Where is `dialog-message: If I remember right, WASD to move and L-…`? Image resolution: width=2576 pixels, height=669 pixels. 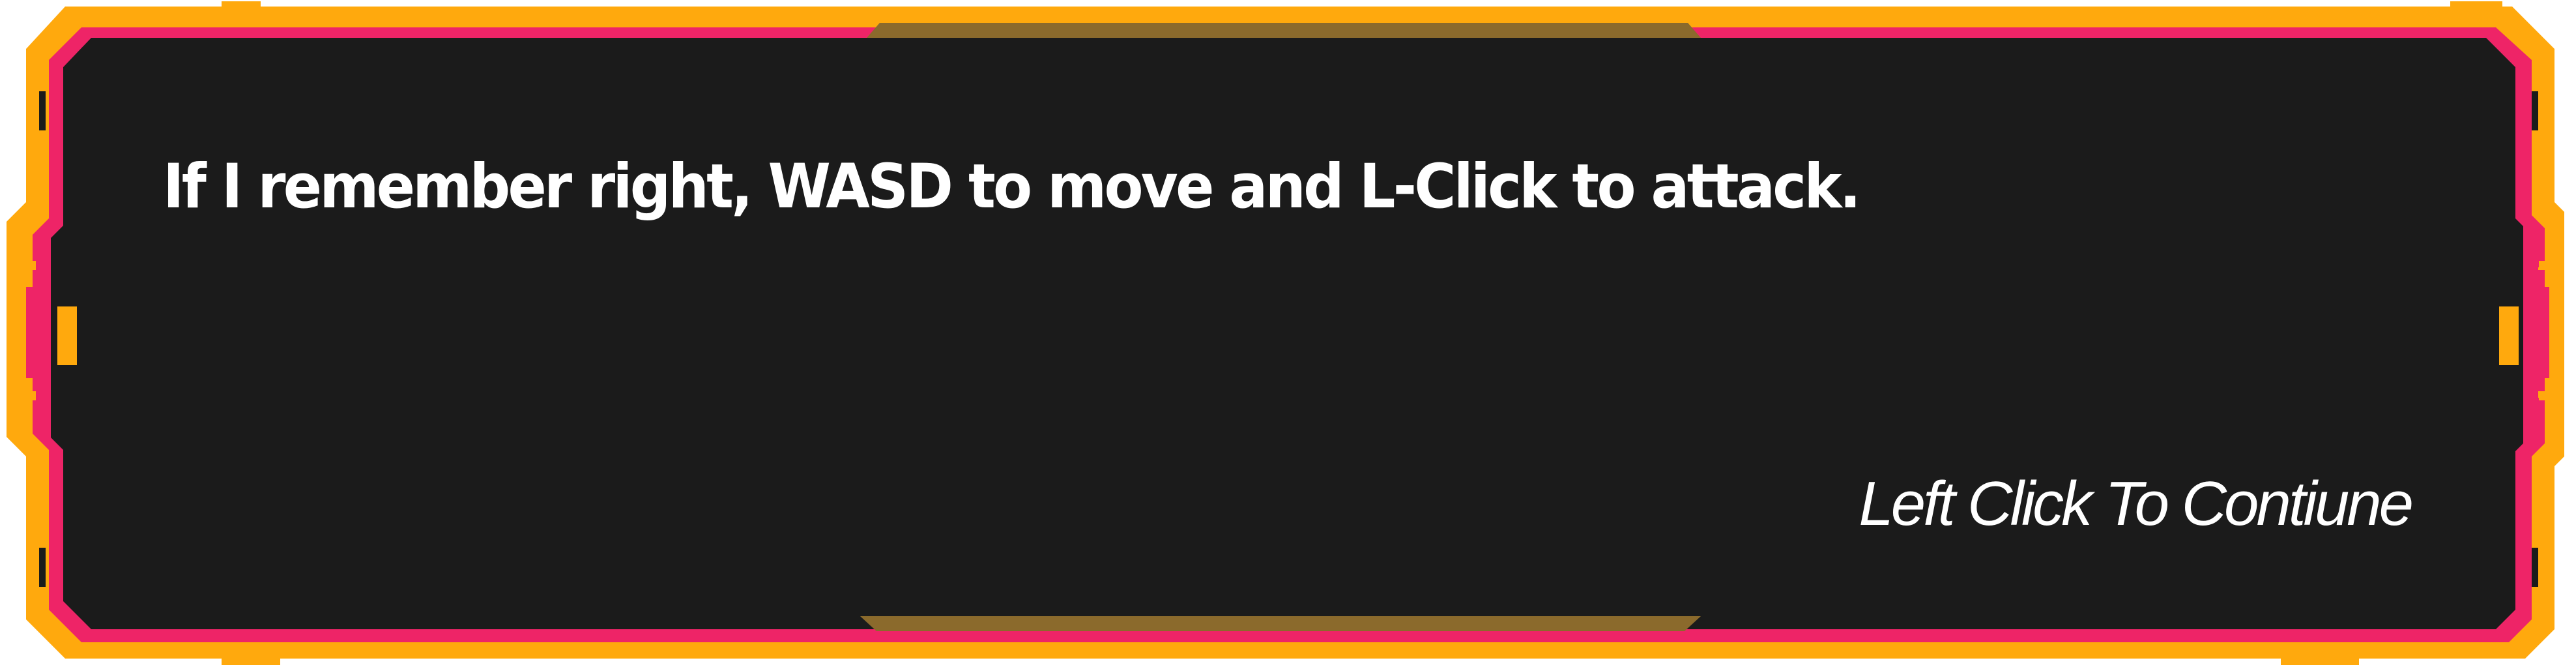
dialog-message: If I remember right, WASD to move and L-… is located at coordinates (1012, 186).